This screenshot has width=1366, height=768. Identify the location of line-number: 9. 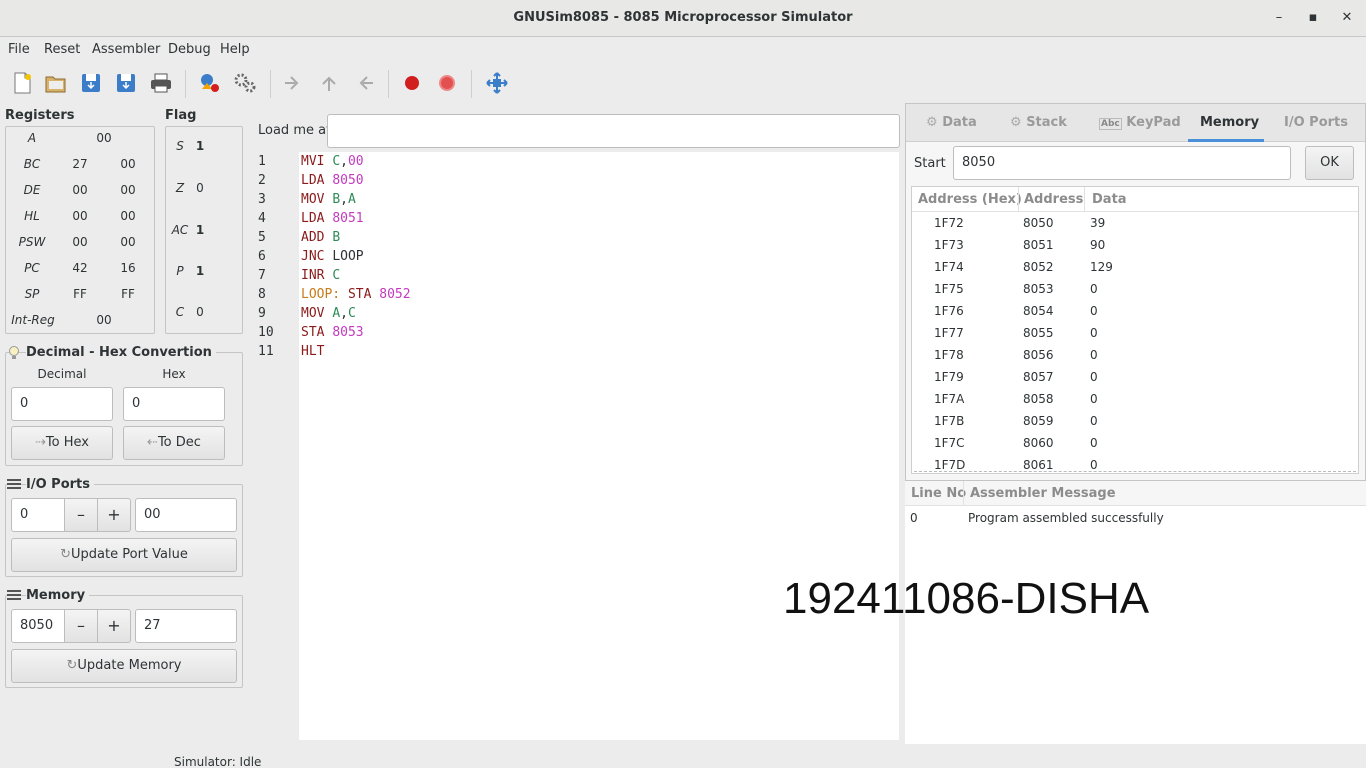
(262, 313).